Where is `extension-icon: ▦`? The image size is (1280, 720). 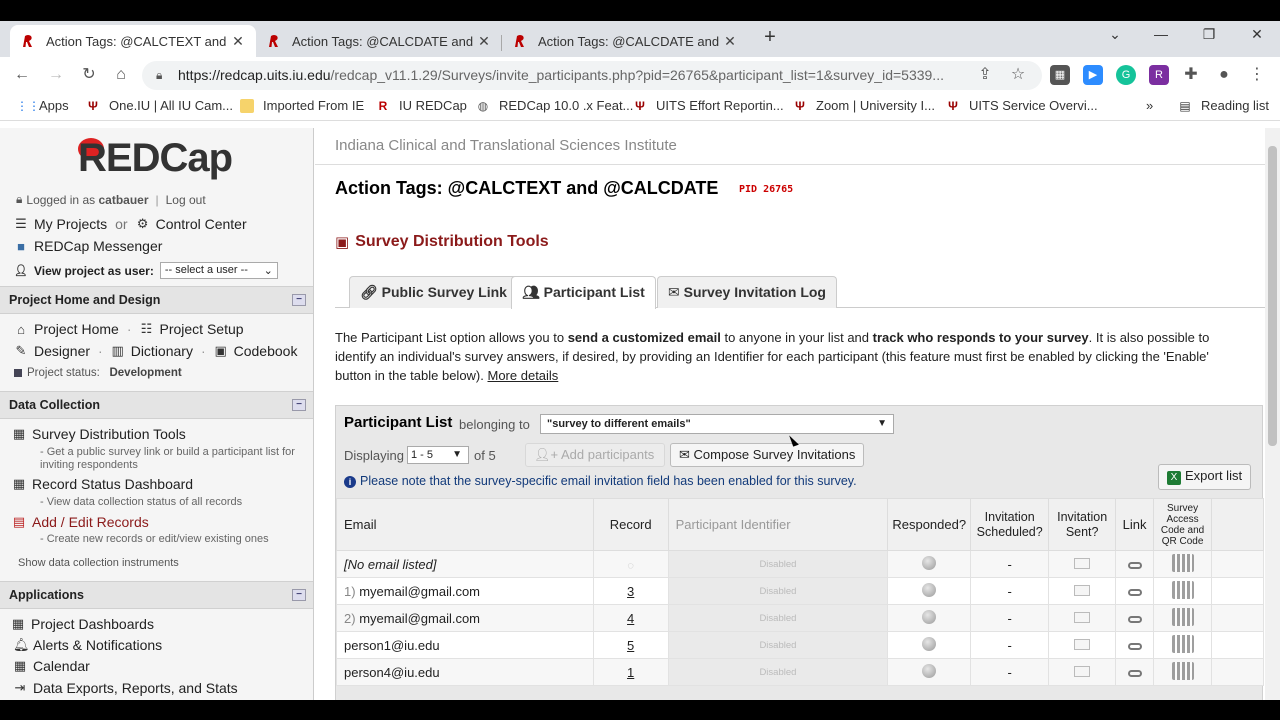 extension-icon: ▦ is located at coordinates (1060, 75).